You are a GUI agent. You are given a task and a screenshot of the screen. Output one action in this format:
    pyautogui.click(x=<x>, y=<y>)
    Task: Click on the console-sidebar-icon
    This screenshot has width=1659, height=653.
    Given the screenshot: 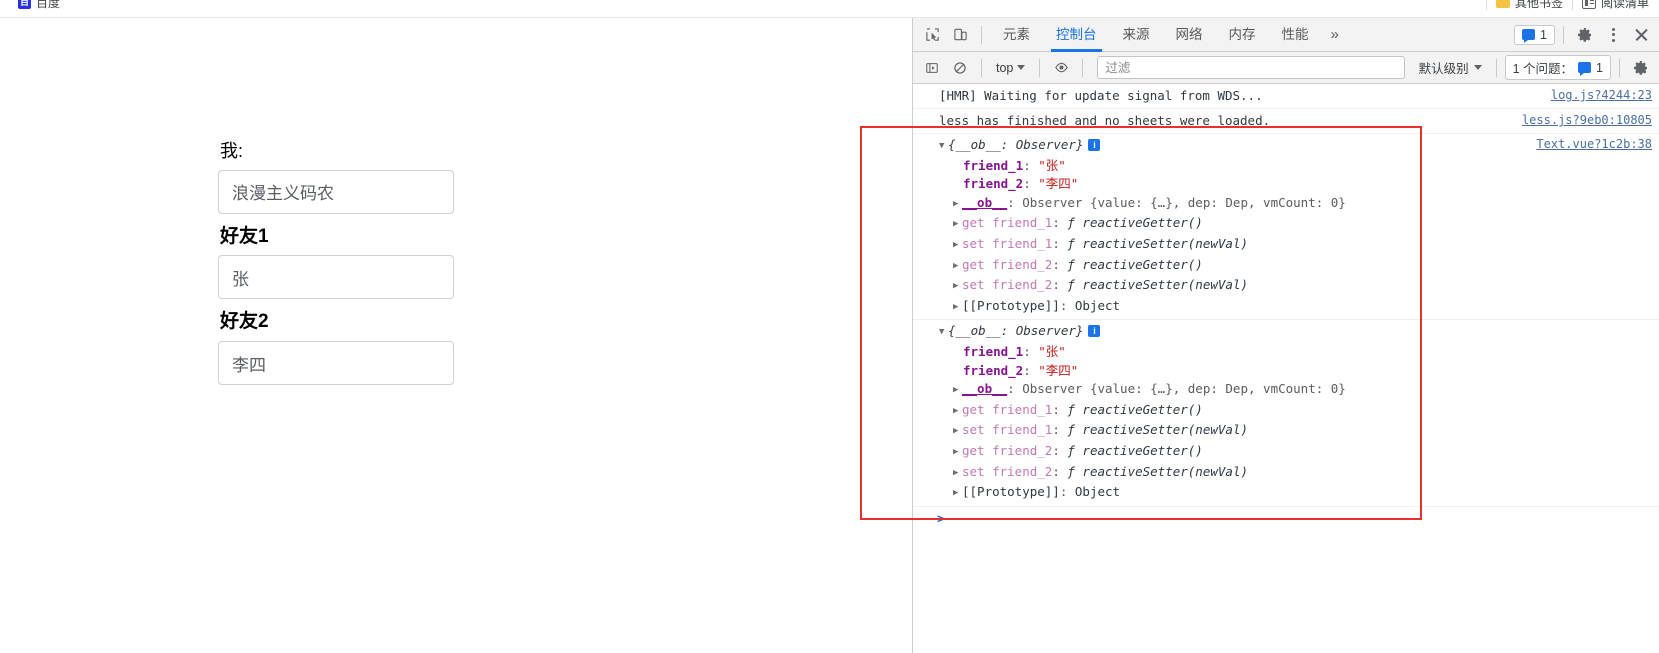 What is the action you would take?
    pyautogui.click(x=932, y=68)
    